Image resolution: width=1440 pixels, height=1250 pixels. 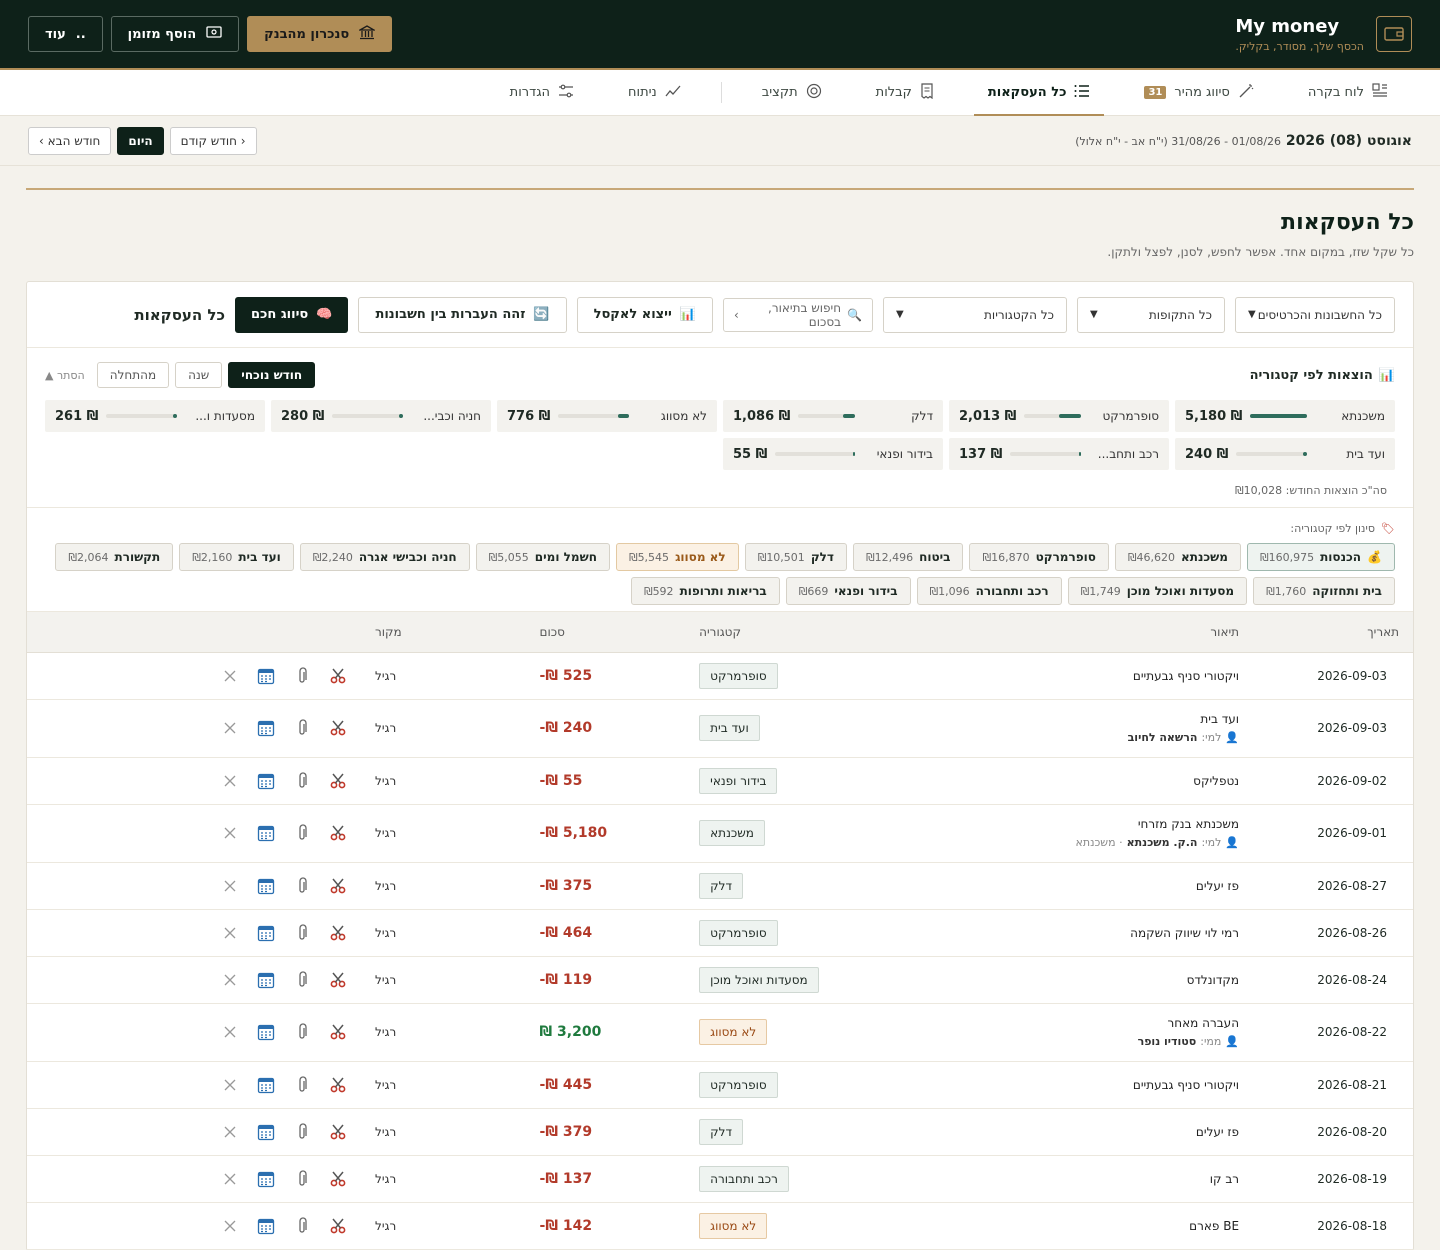 I want to click on table-row: 2026-08-27 פז יעלים דלק -₪ 375 רגיל, so click(x=720, y=886).